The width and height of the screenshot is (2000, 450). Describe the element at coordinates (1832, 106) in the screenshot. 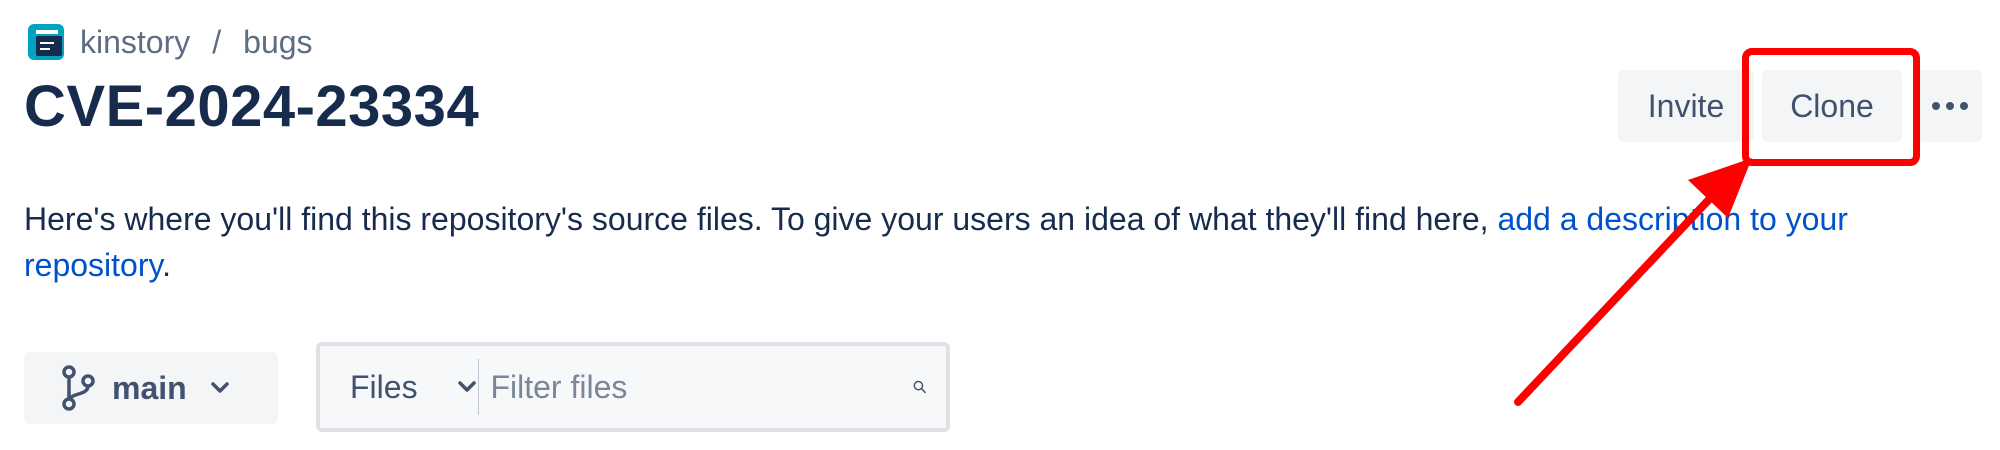

I see `clone-button: Clone` at that location.